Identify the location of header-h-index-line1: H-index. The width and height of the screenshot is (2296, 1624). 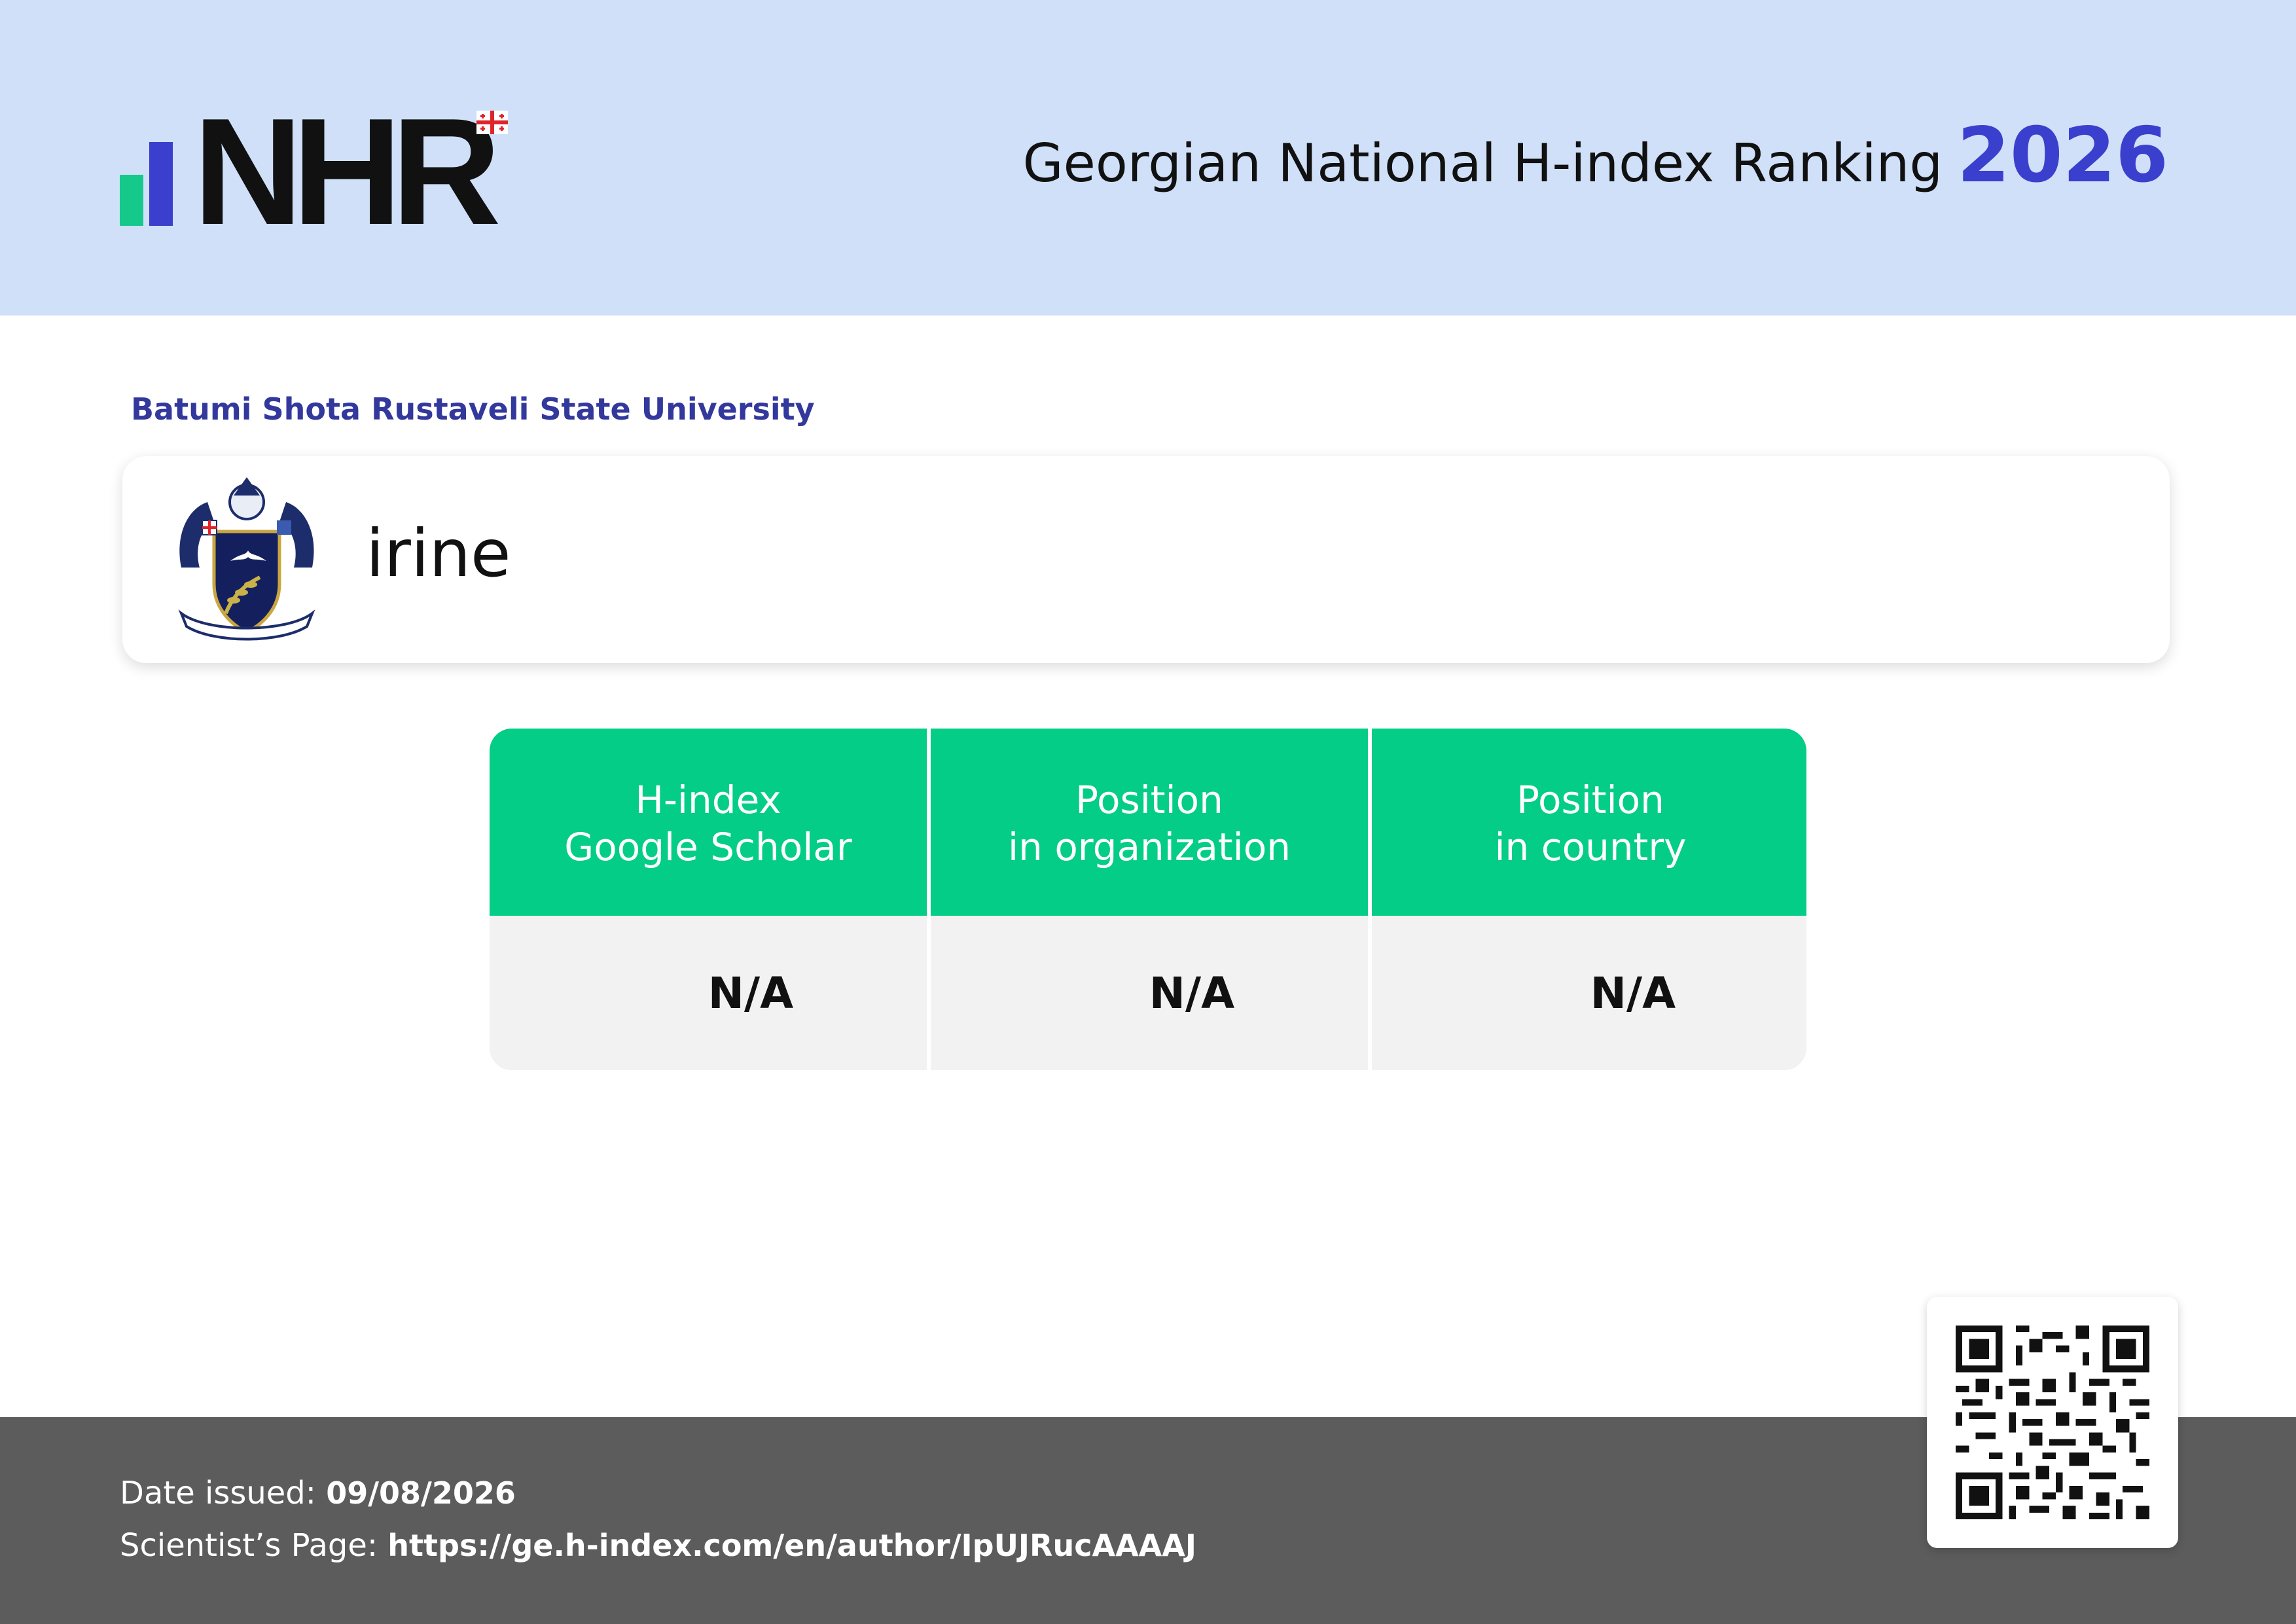
(708, 800).